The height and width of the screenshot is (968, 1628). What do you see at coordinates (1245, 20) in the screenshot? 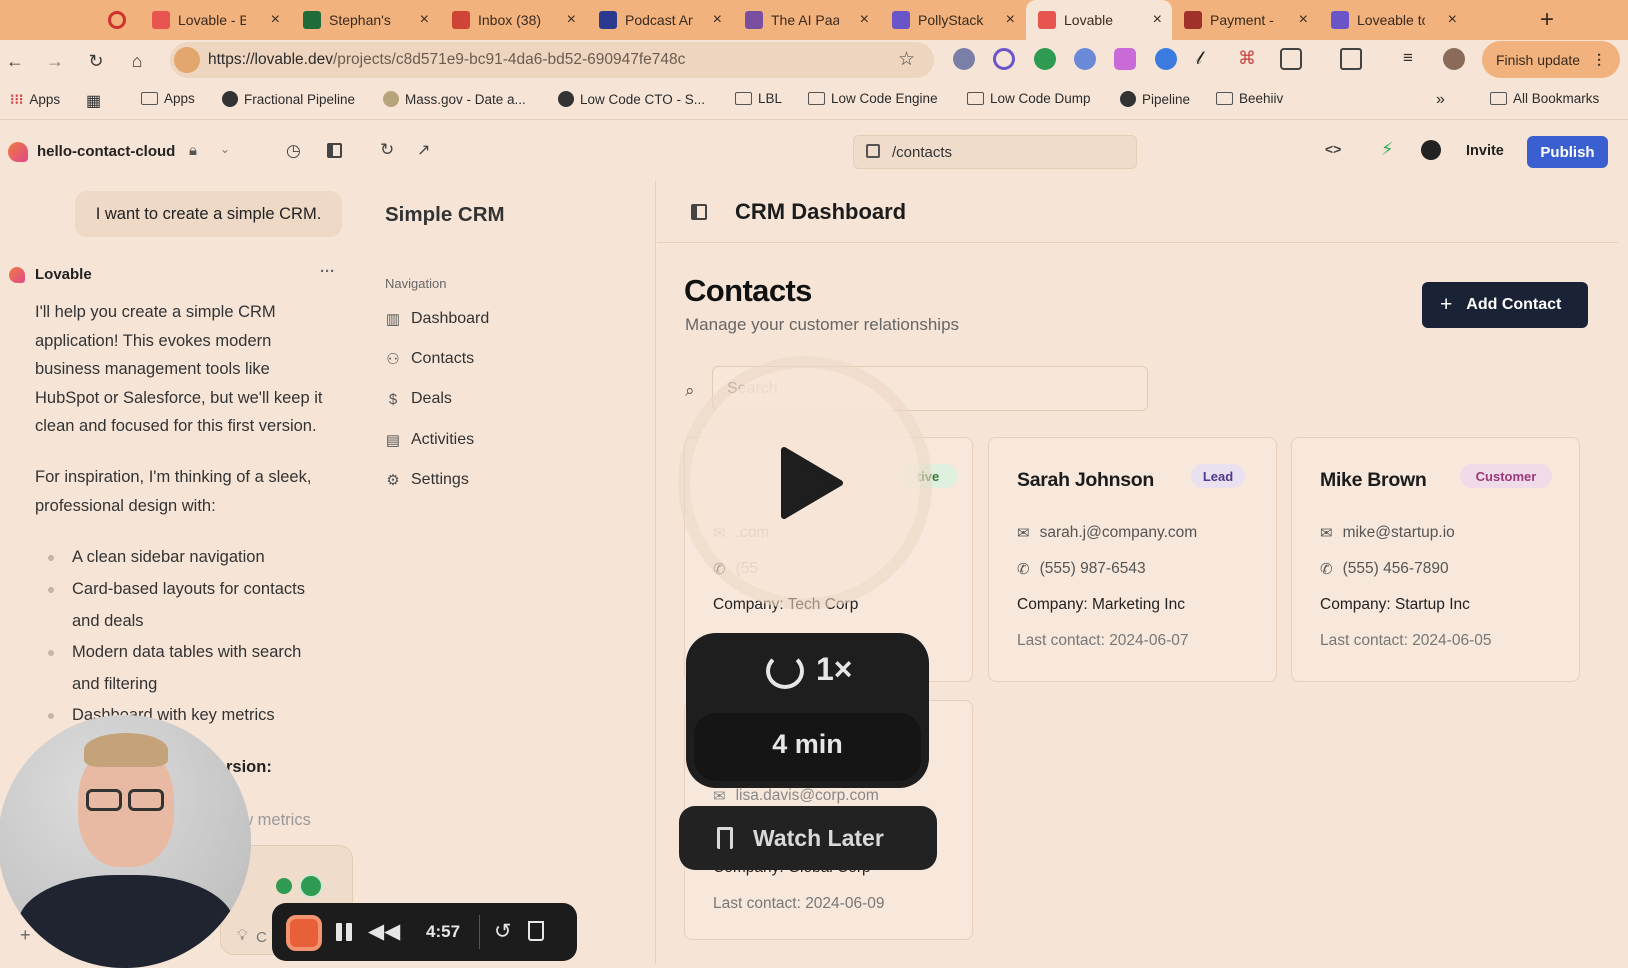
I see `browser-tab: Payment - ×` at bounding box center [1245, 20].